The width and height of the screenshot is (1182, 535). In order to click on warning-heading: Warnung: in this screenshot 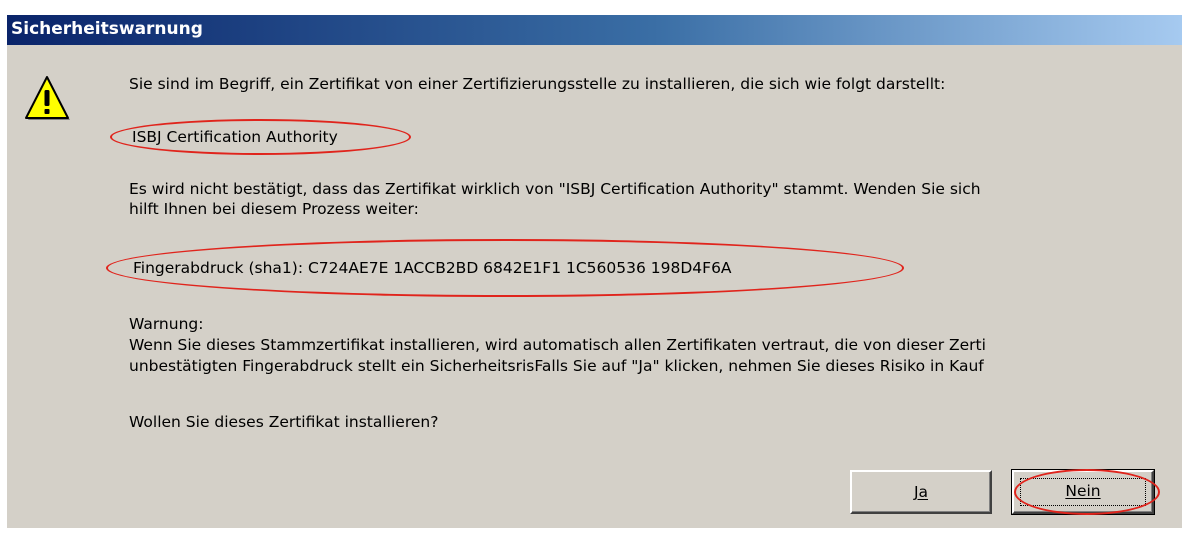, I will do `click(166, 324)`.